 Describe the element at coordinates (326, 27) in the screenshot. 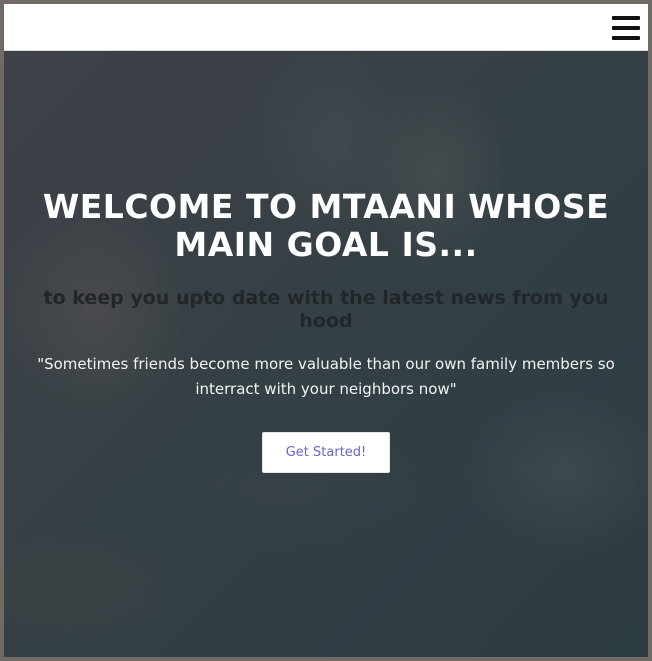

I see `top-navbar` at that location.